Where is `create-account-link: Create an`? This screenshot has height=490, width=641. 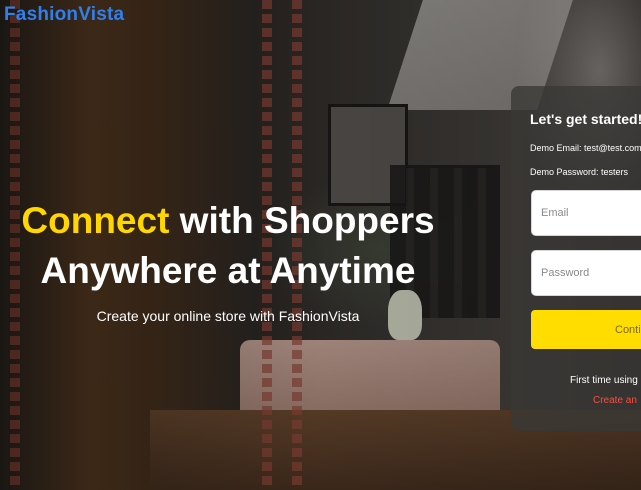
create-account-link: Create an is located at coordinates (615, 400).